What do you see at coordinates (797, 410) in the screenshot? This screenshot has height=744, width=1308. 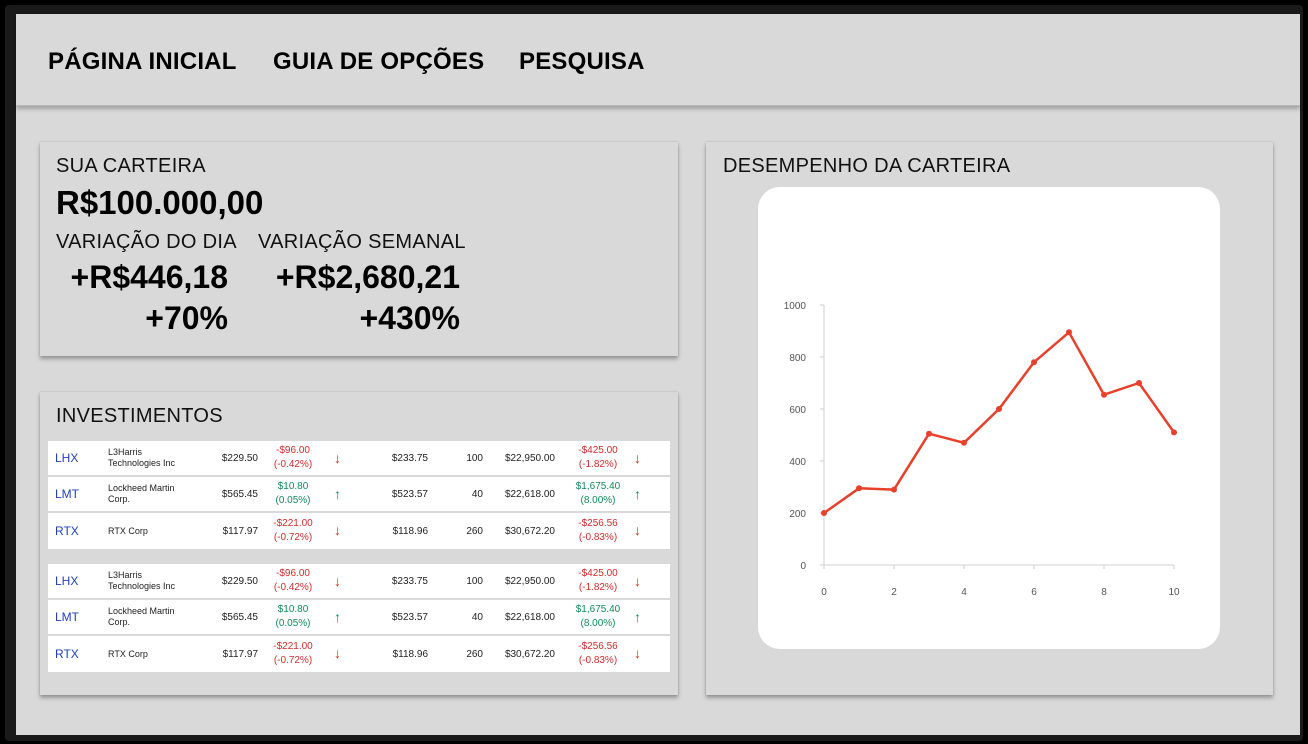 I see `y-tick-label: 600` at bounding box center [797, 410].